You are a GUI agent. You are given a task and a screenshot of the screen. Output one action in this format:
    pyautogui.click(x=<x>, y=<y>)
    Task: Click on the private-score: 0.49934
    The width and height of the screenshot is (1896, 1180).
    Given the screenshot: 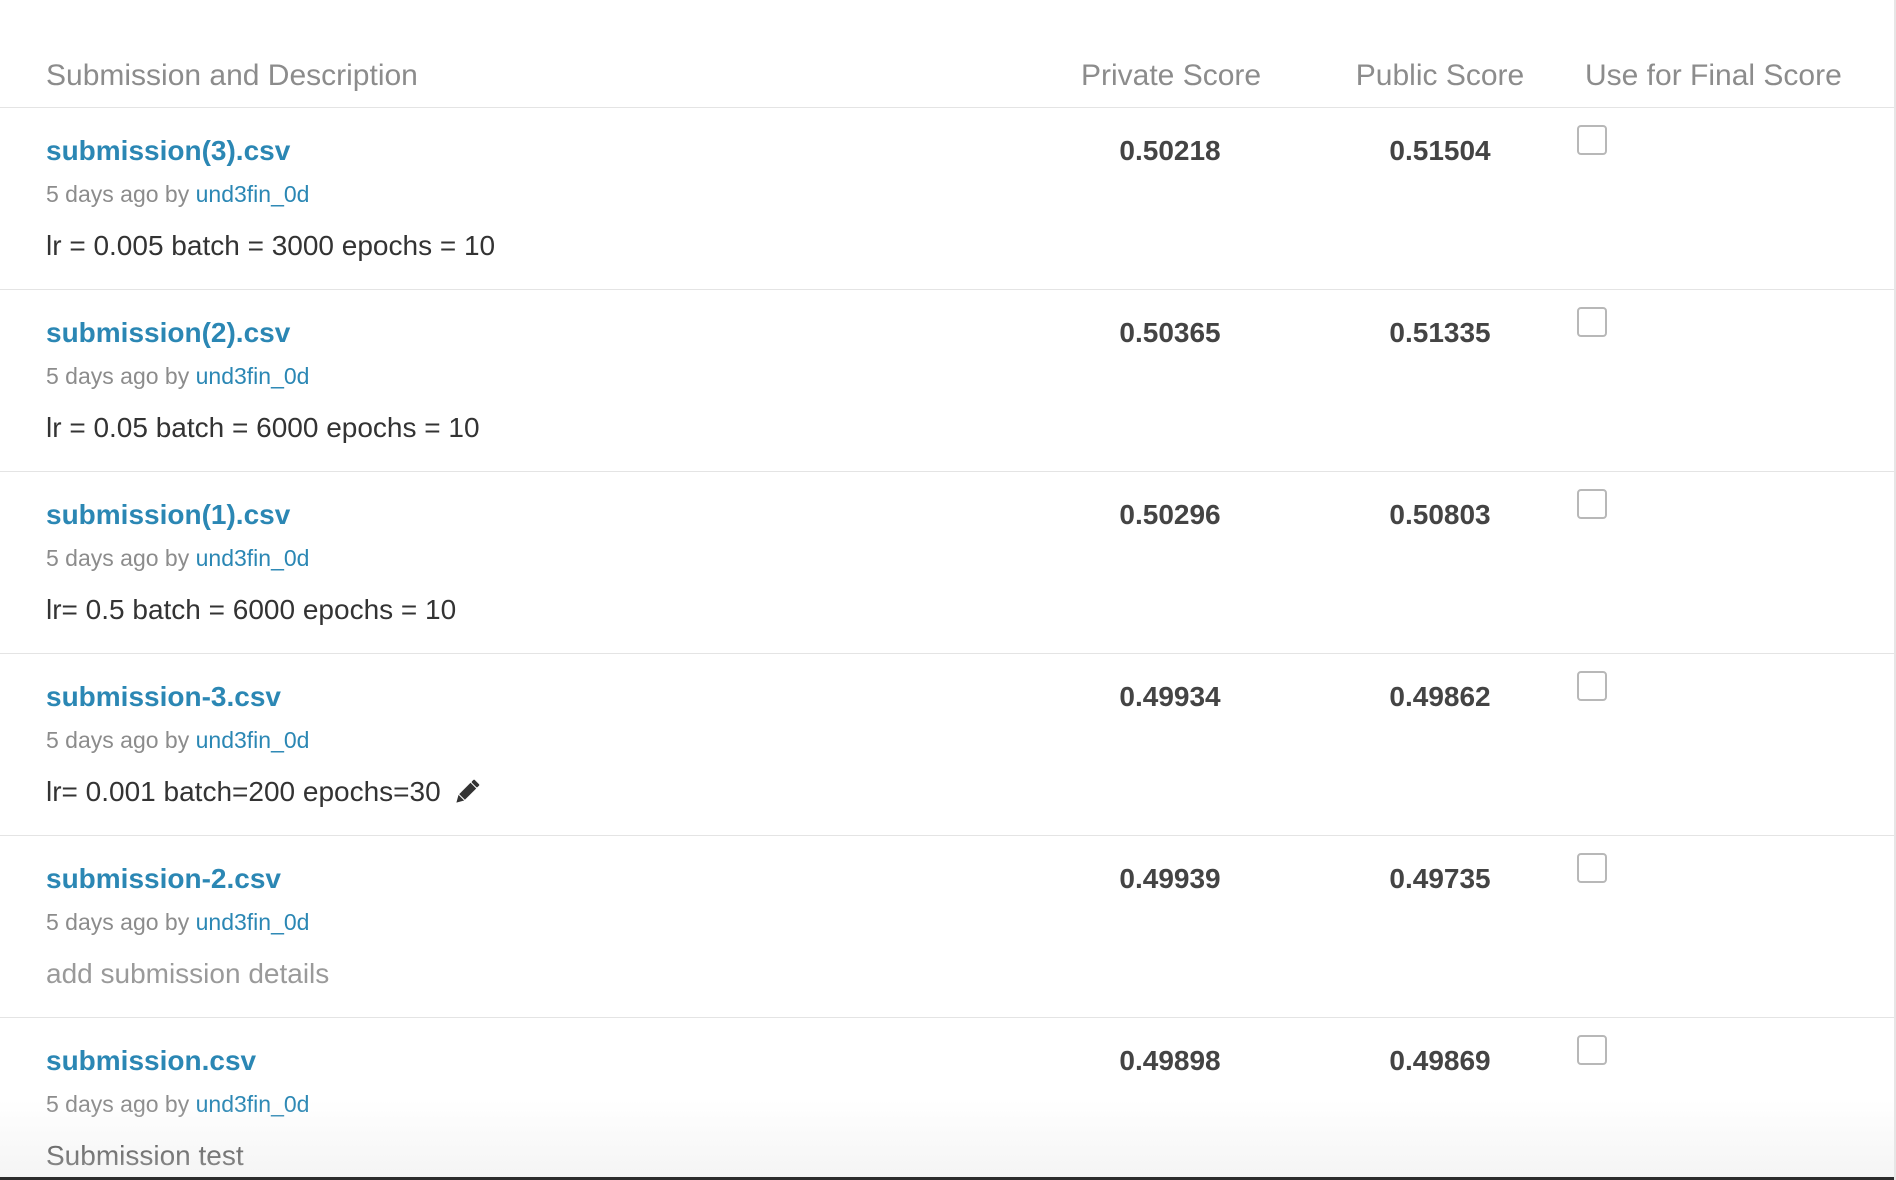 What is the action you would take?
    pyautogui.click(x=1170, y=696)
    